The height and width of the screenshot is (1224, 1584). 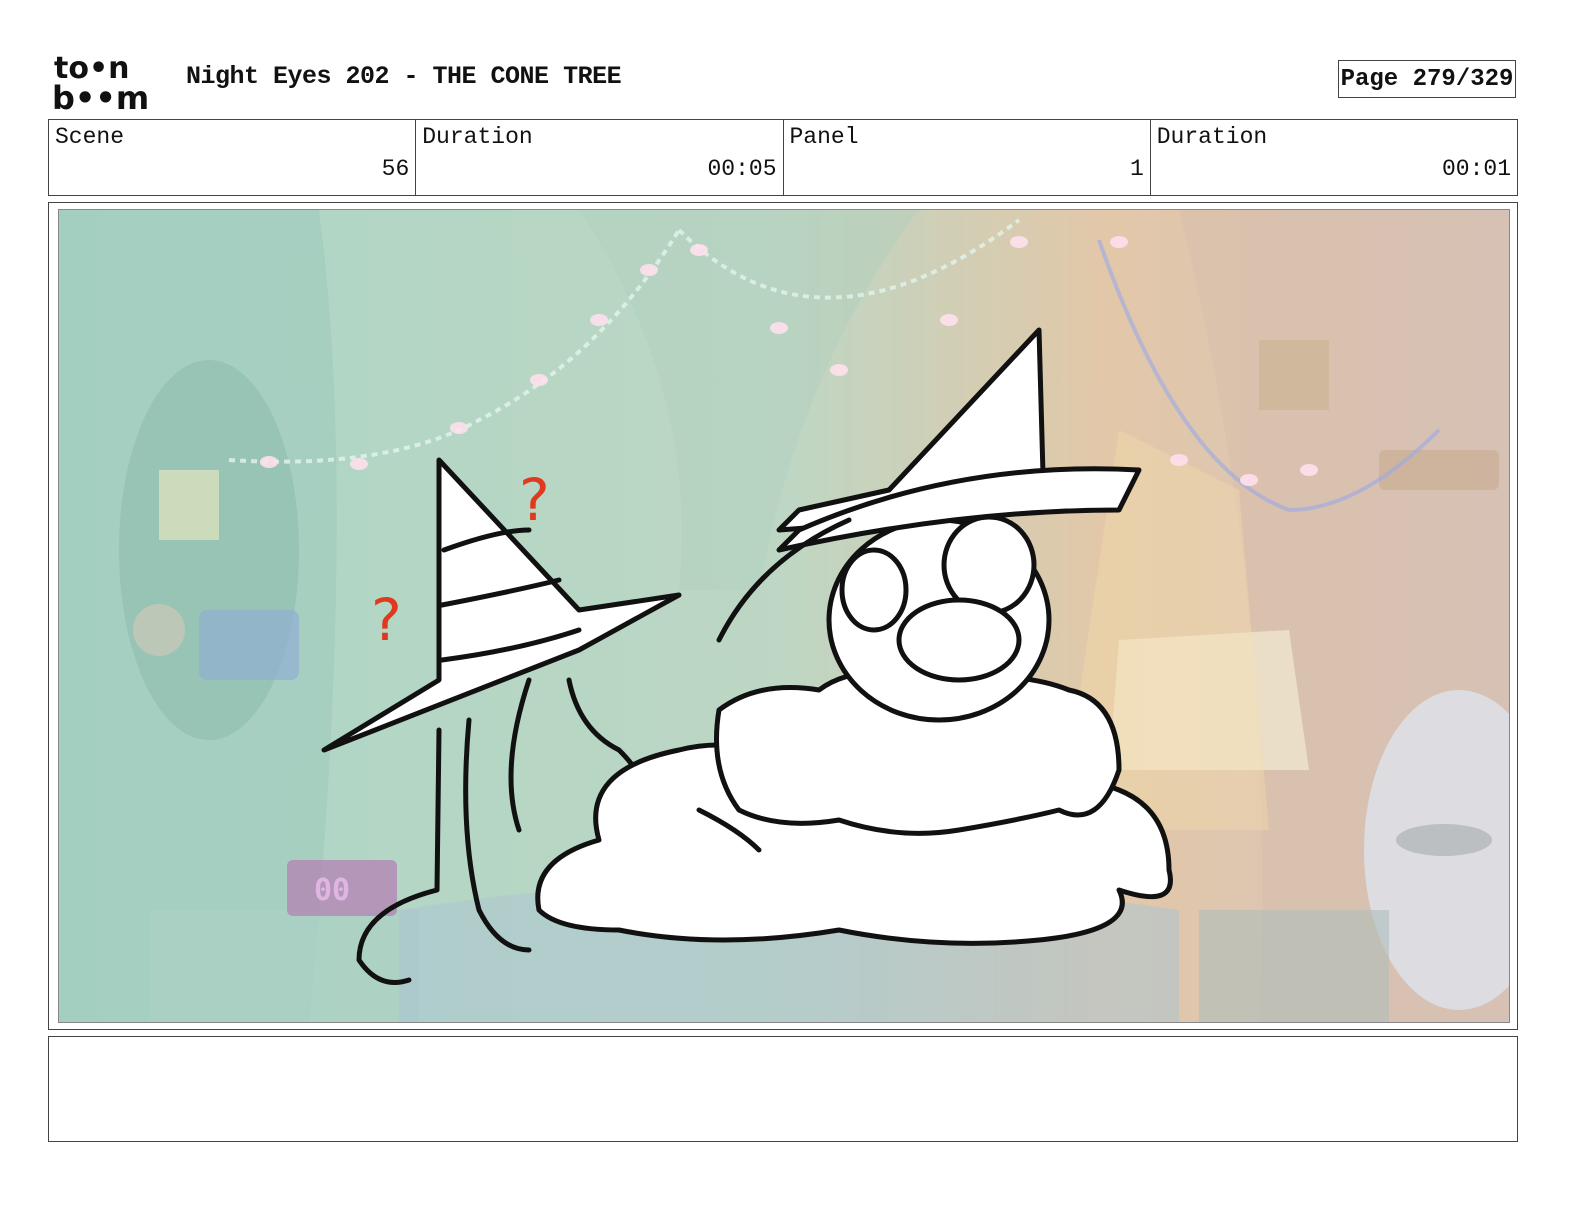 I want to click on page-number: Page 279/329, so click(x=1427, y=79).